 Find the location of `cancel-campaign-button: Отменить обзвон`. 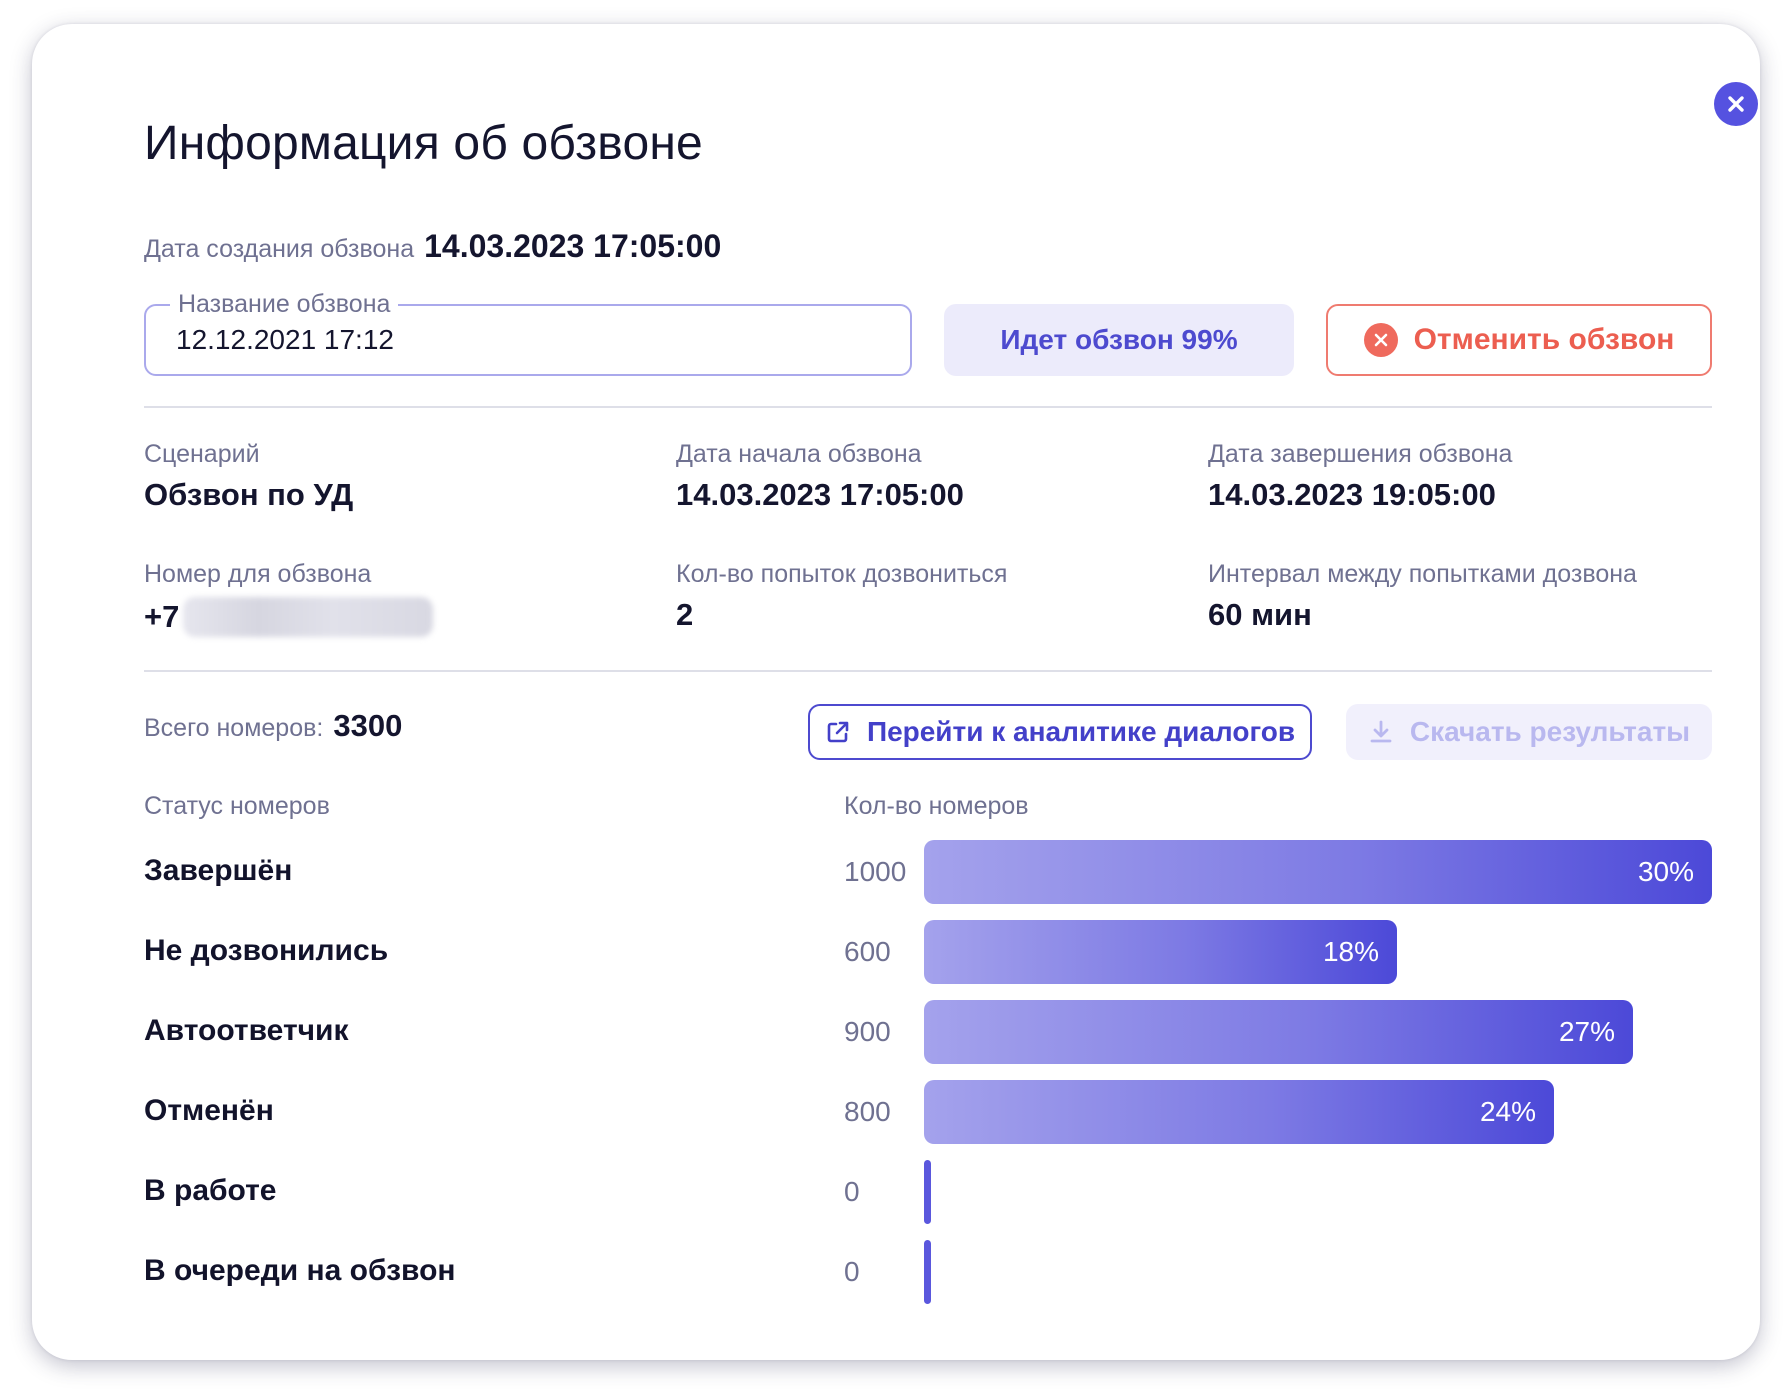

cancel-campaign-button: Отменить обзвон is located at coordinates (1519, 340).